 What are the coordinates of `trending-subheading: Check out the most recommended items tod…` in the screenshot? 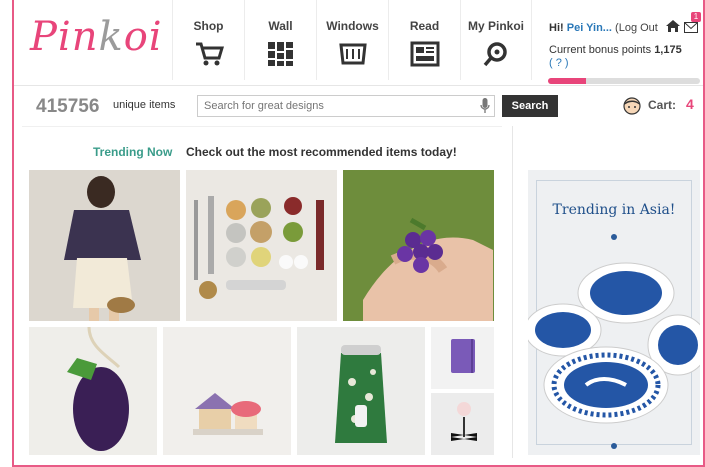 It's located at (321, 152).